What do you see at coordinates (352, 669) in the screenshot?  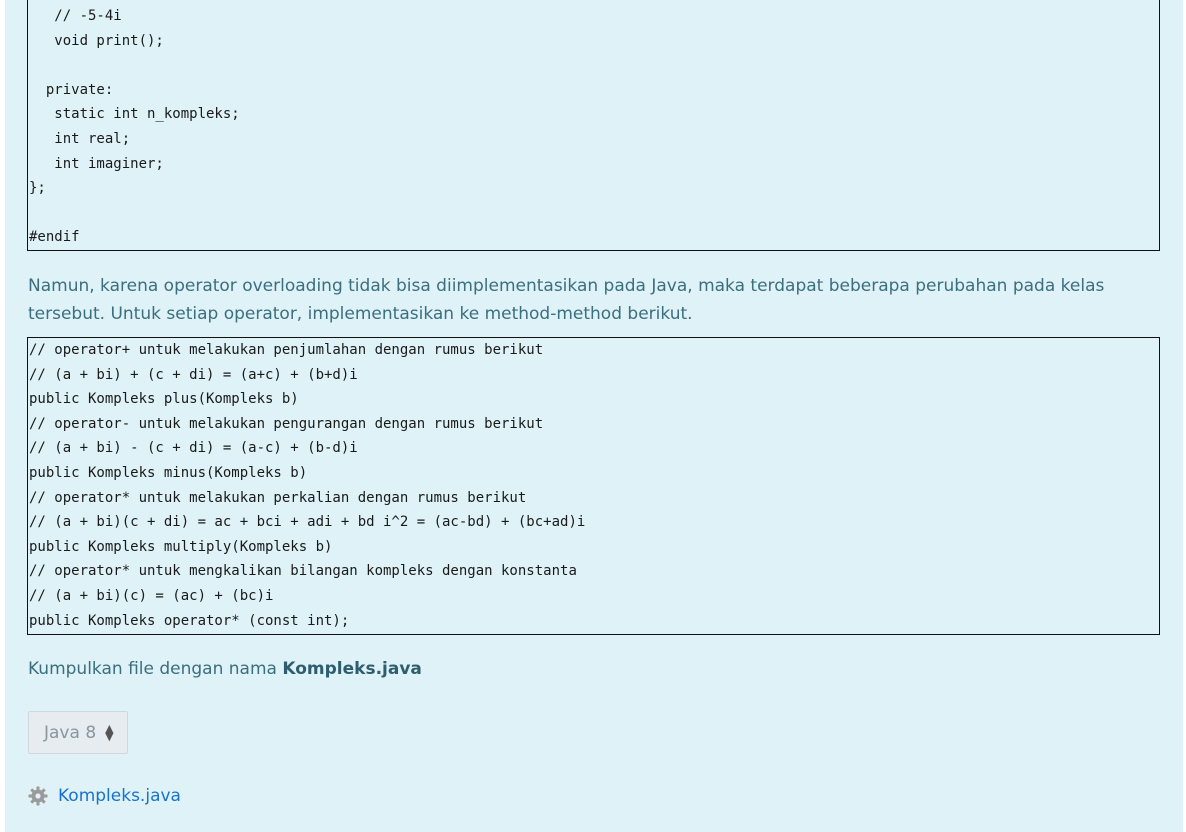 I see `submit-filename: Kompleks.java` at bounding box center [352, 669].